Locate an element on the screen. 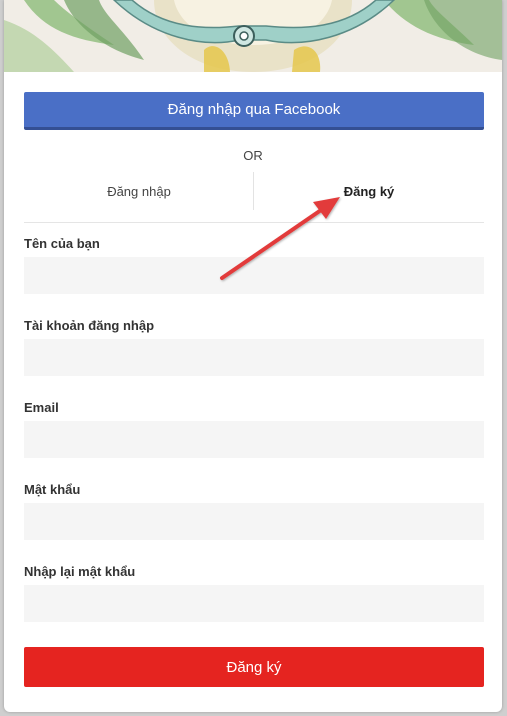  auth-tabs: Đăng nhập Đăng ký is located at coordinates (254, 197).